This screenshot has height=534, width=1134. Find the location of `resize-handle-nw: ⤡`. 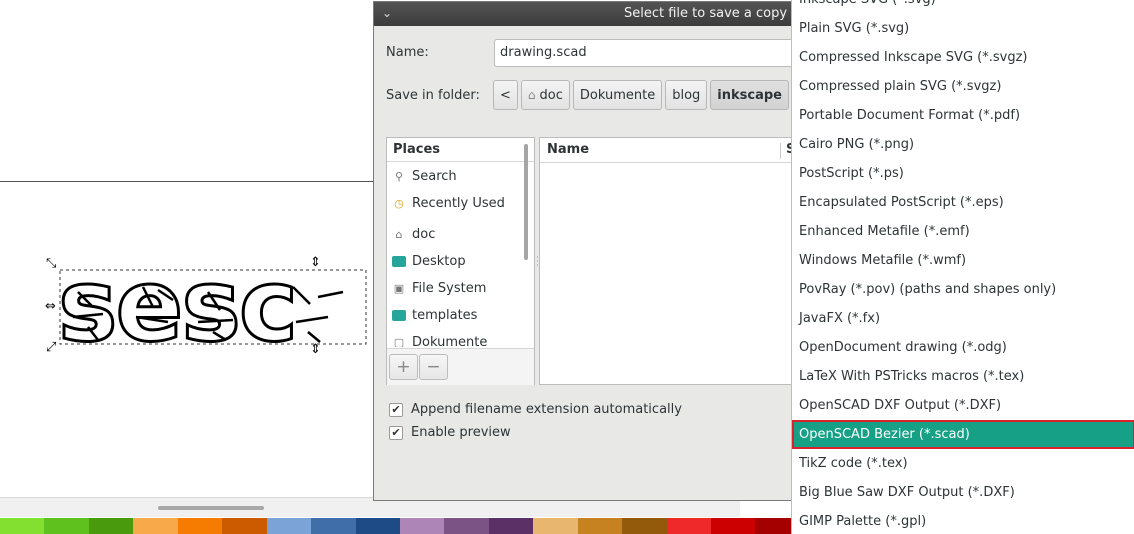

resize-handle-nw: ⤡ is located at coordinates (51, 263).